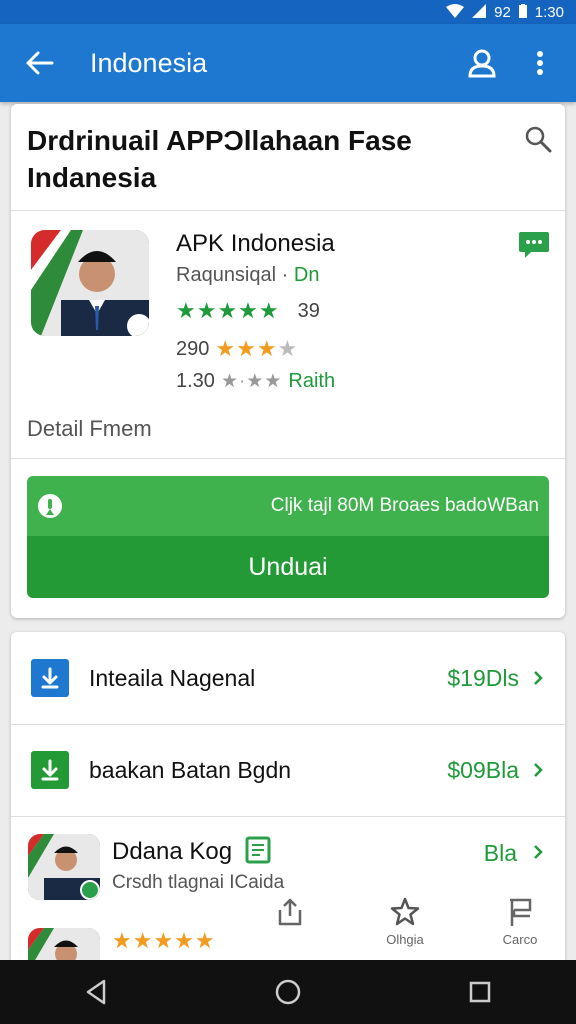 The image size is (576, 1024). I want to click on avatar, so click(64, 867).